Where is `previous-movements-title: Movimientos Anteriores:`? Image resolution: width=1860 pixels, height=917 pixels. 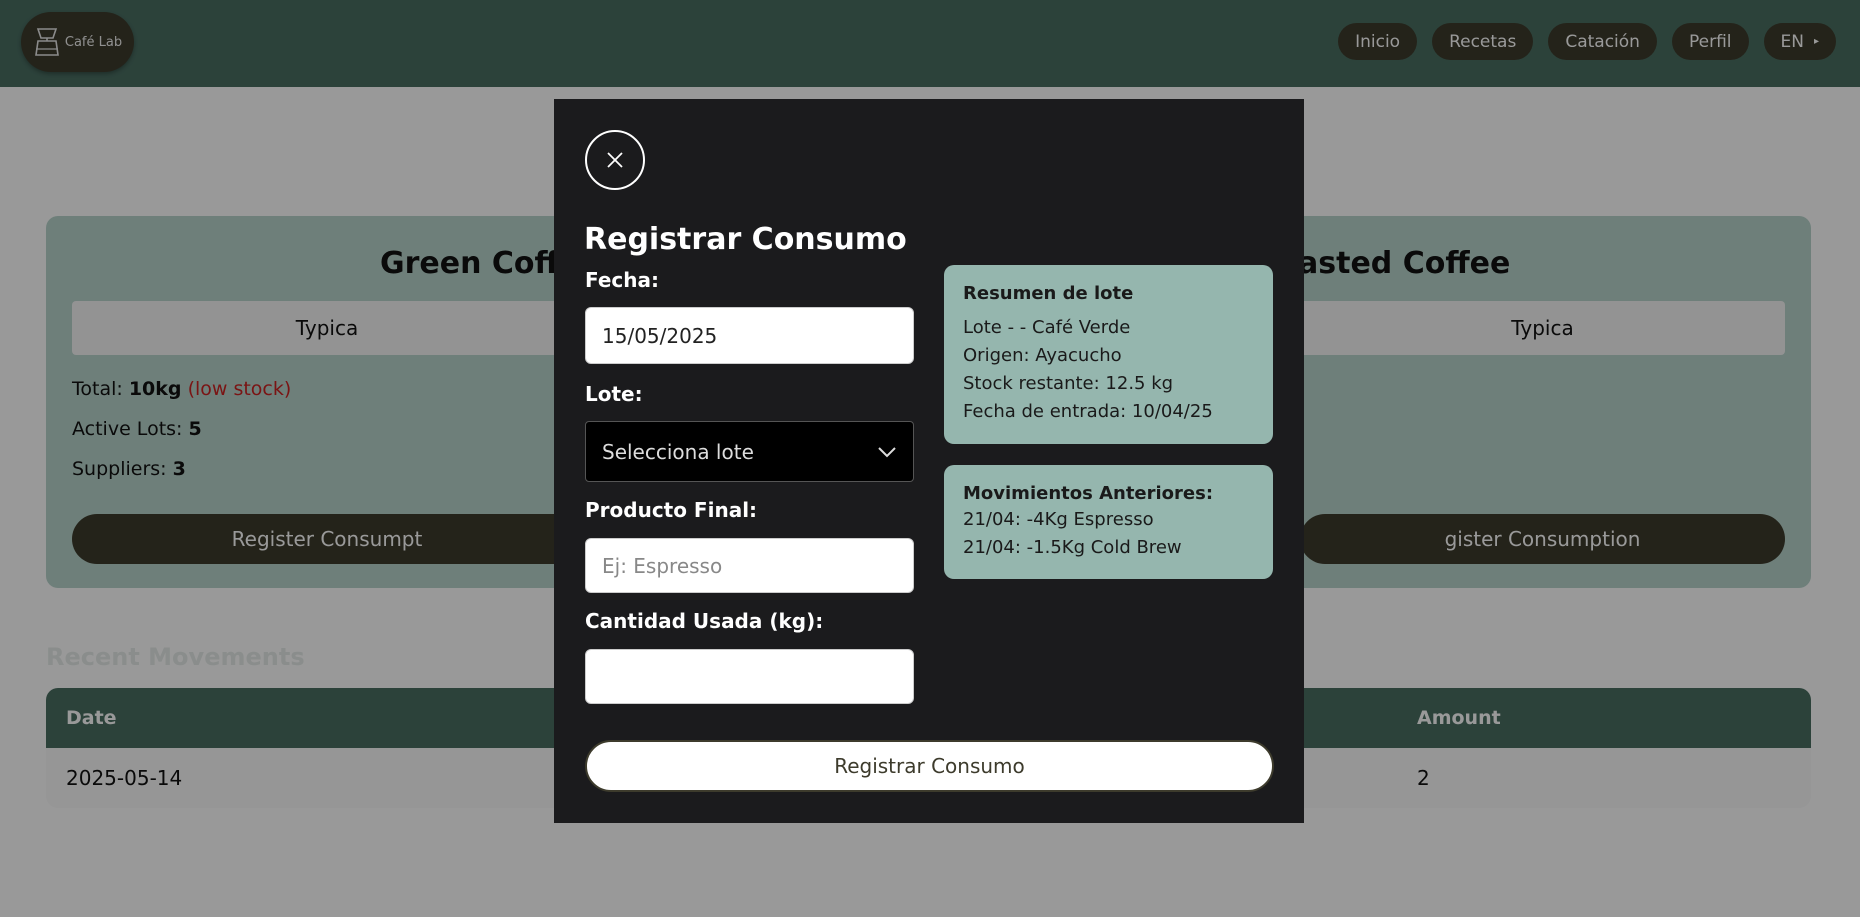 previous-movements-title: Movimientos Anteriores: is located at coordinates (1088, 493).